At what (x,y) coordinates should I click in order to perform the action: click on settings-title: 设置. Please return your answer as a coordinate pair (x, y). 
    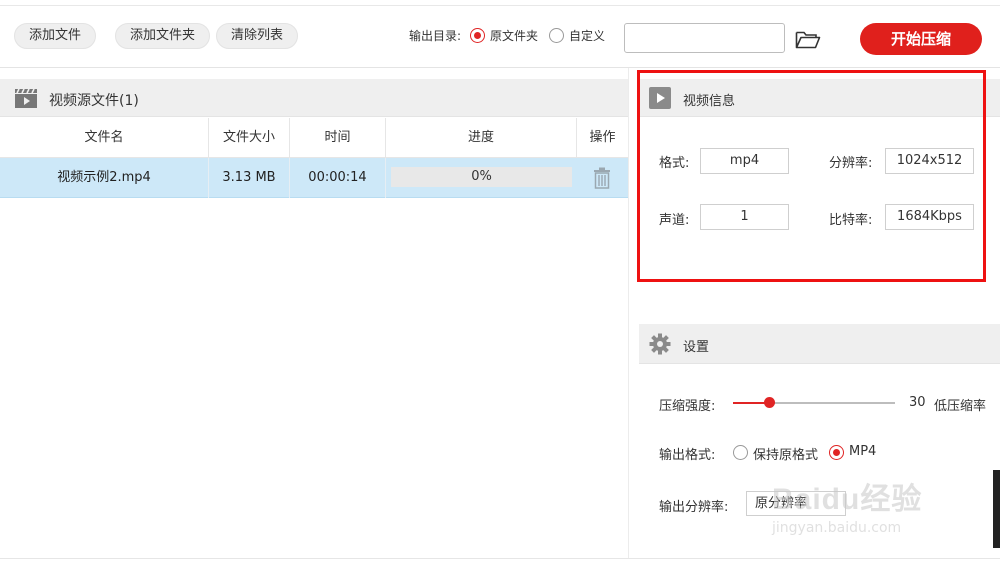
    Looking at the image, I should click on (696, 347).